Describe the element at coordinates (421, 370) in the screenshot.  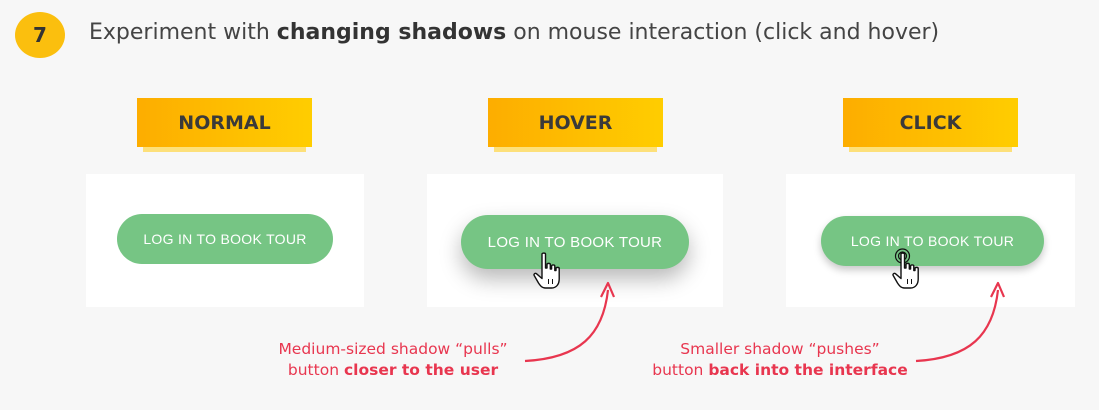
I see `hover-annotation-line2-bold: closer to the user` at that location.